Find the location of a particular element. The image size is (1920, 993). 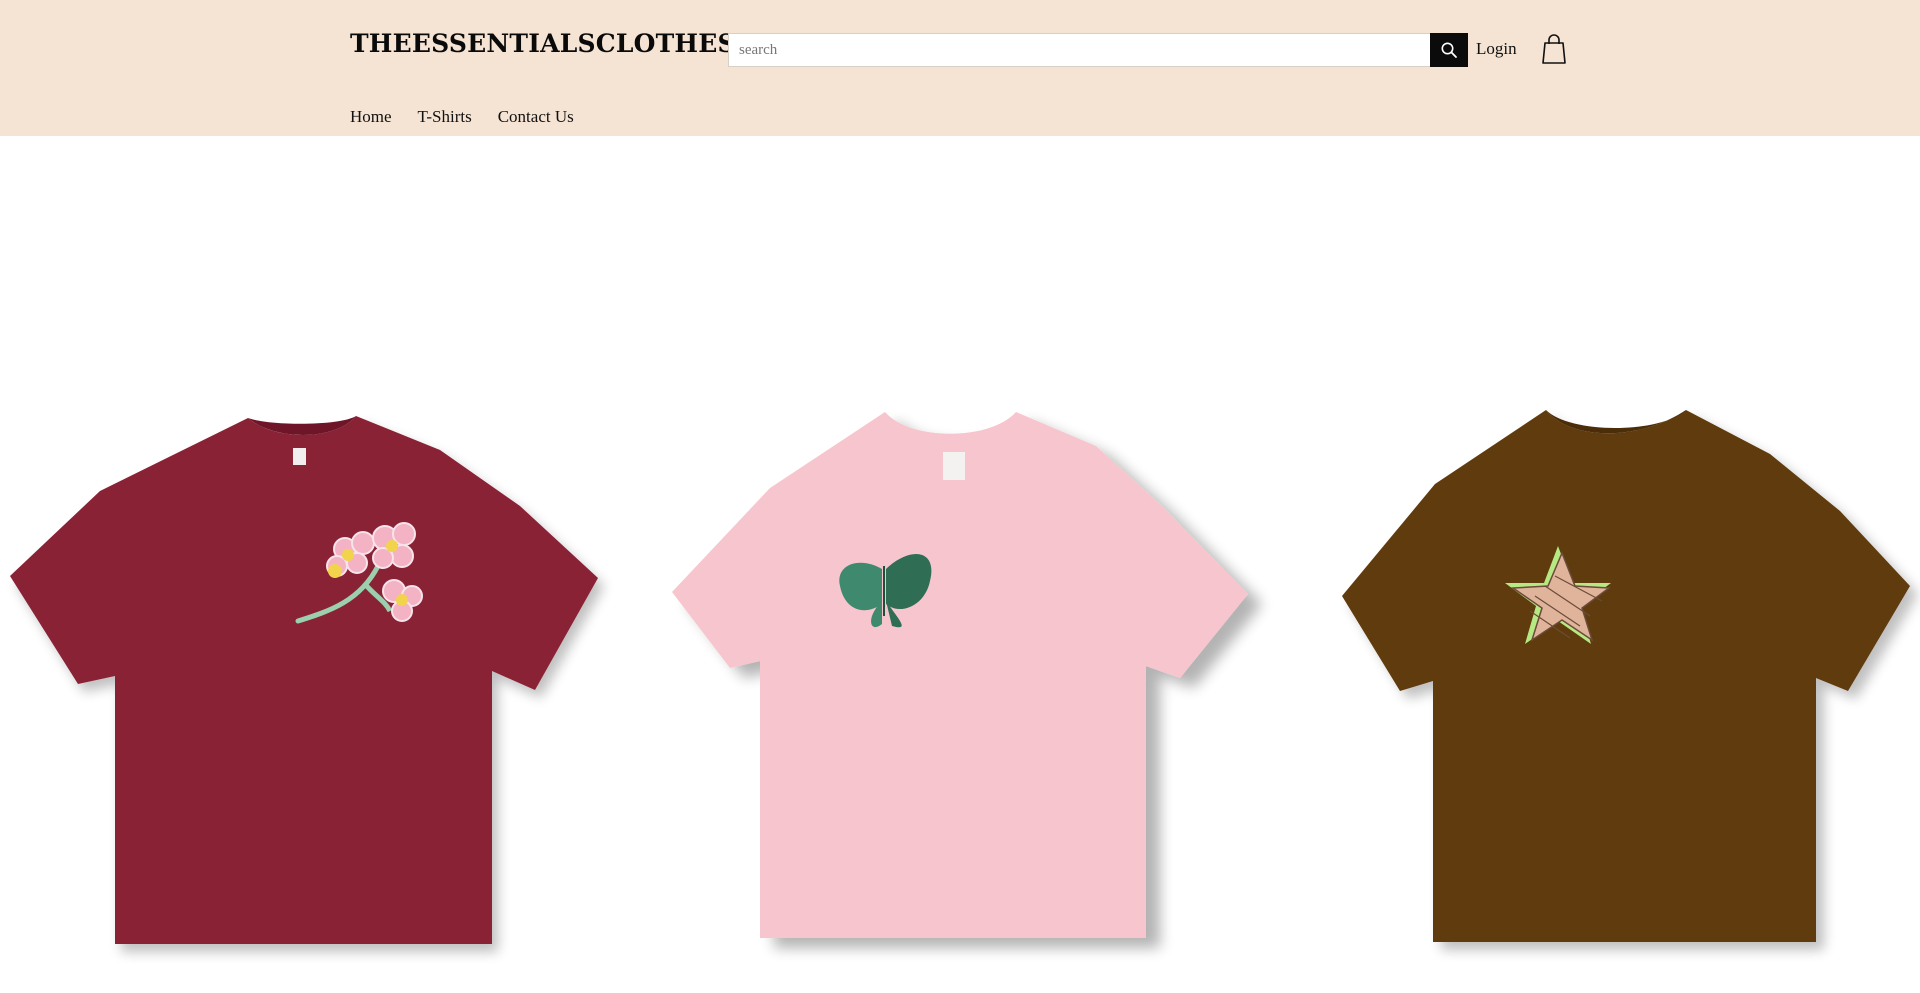

nav-contact-us: Contact Us is located at coordinates (536, 117).